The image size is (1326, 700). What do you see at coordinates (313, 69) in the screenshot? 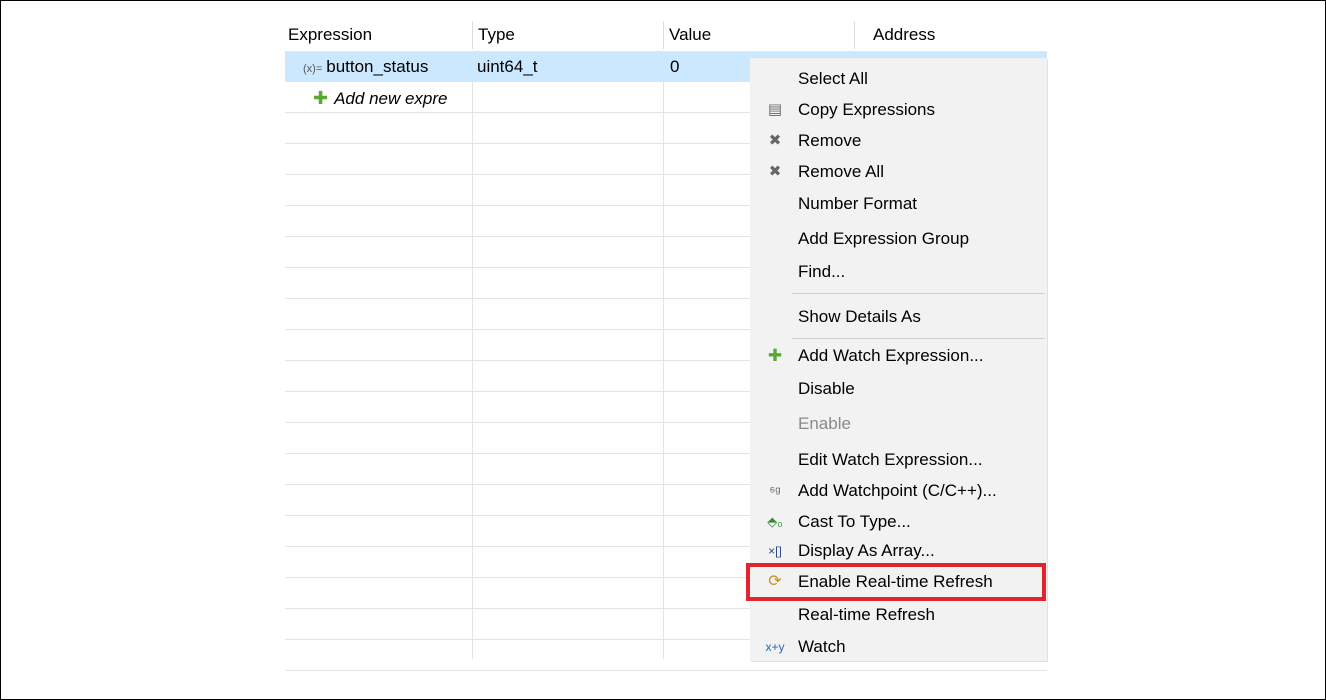
I see `variable-icon: (x)=` at bounding box center [313, 69].